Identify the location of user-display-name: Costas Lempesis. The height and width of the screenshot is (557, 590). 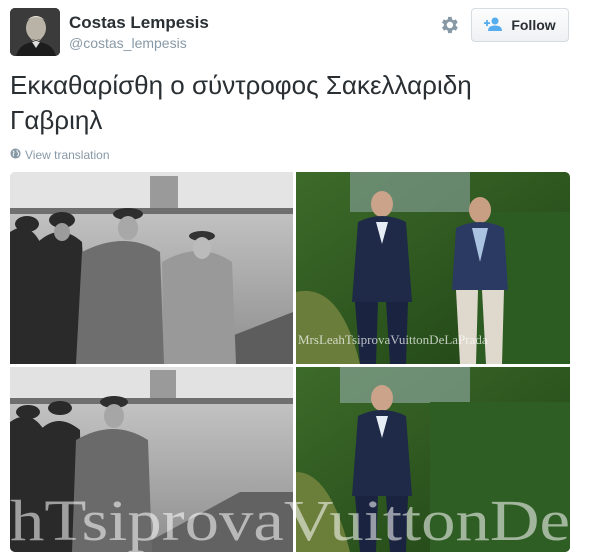
(139, 23).